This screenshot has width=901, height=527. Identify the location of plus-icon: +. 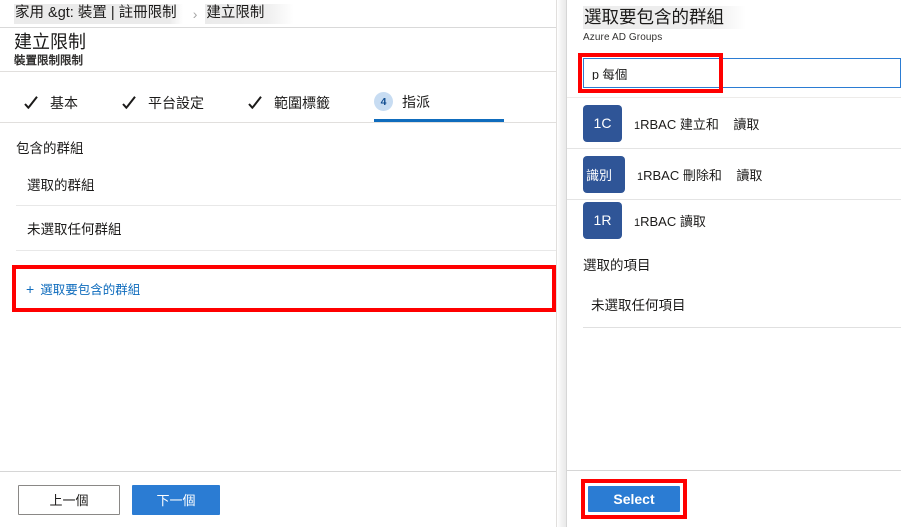
(30, 288).